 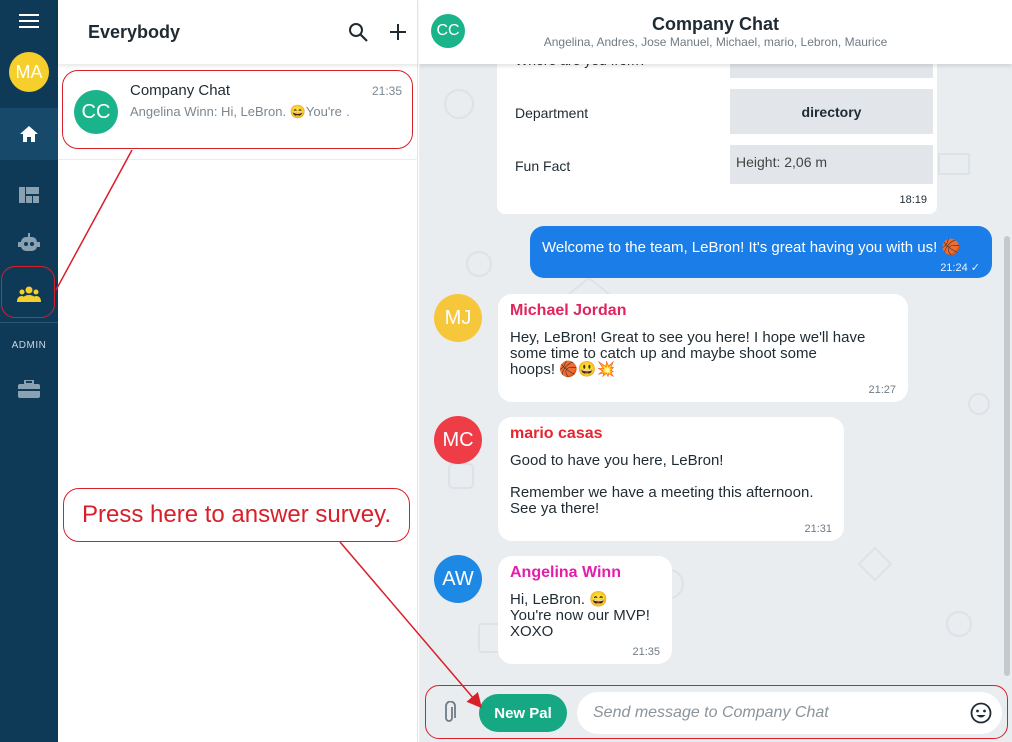 What do you see at coordinates (458, 579) in the screenshot?
I see `avatar: AW` at bounding box center [458, 579].